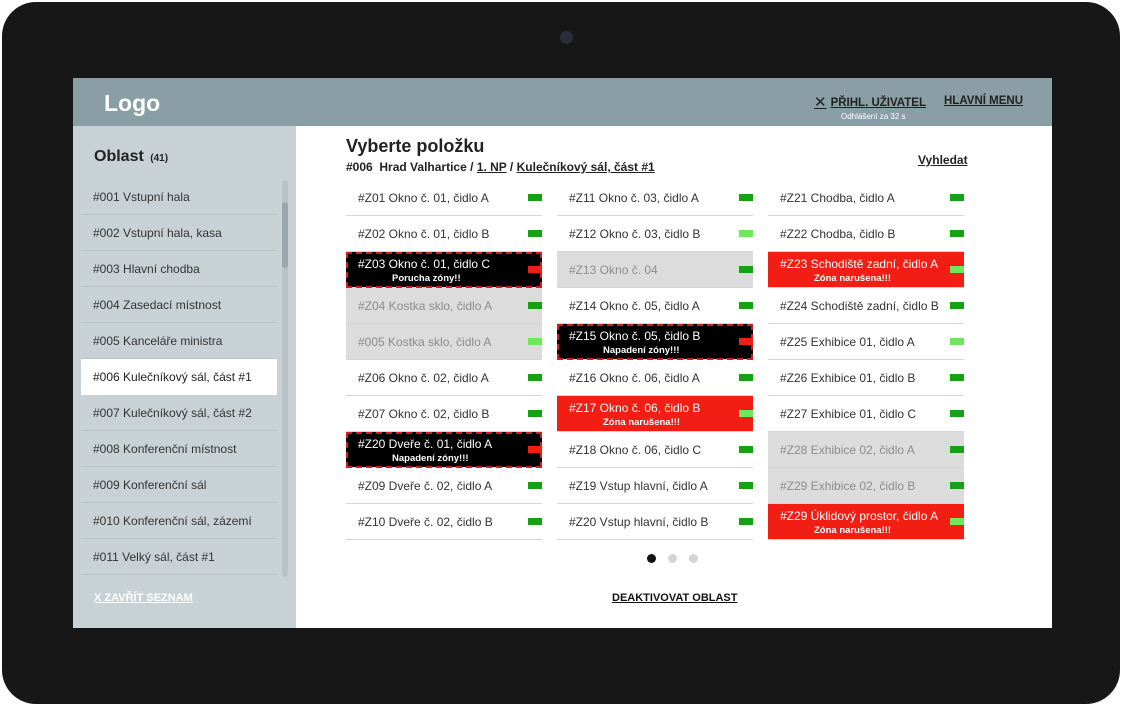  Describe the element at coordinates (859, 264) in the screenshot. I see `zone-label: #Z23 Schodiště zadní, čidlo A` at that location.